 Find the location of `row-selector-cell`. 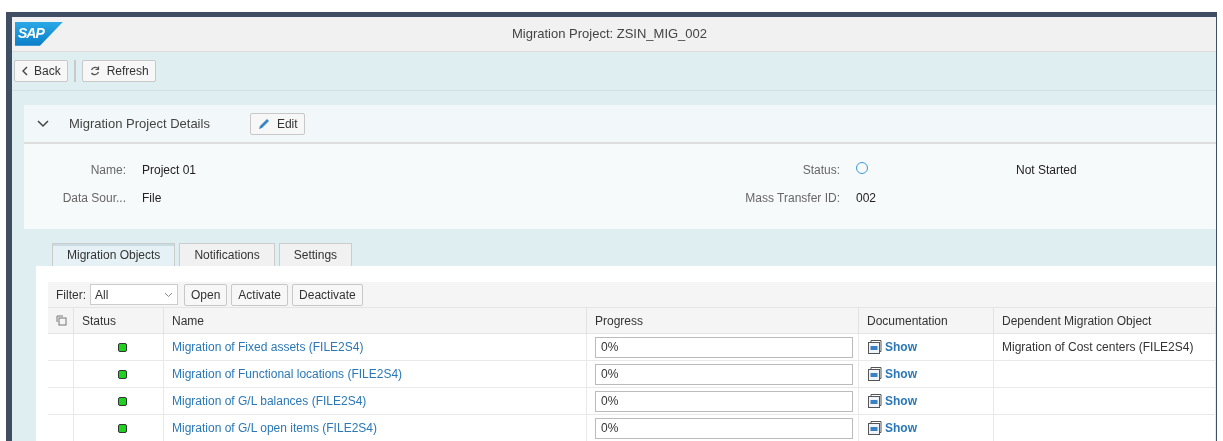

row-selector-cell is located at coordinates (61, 347).